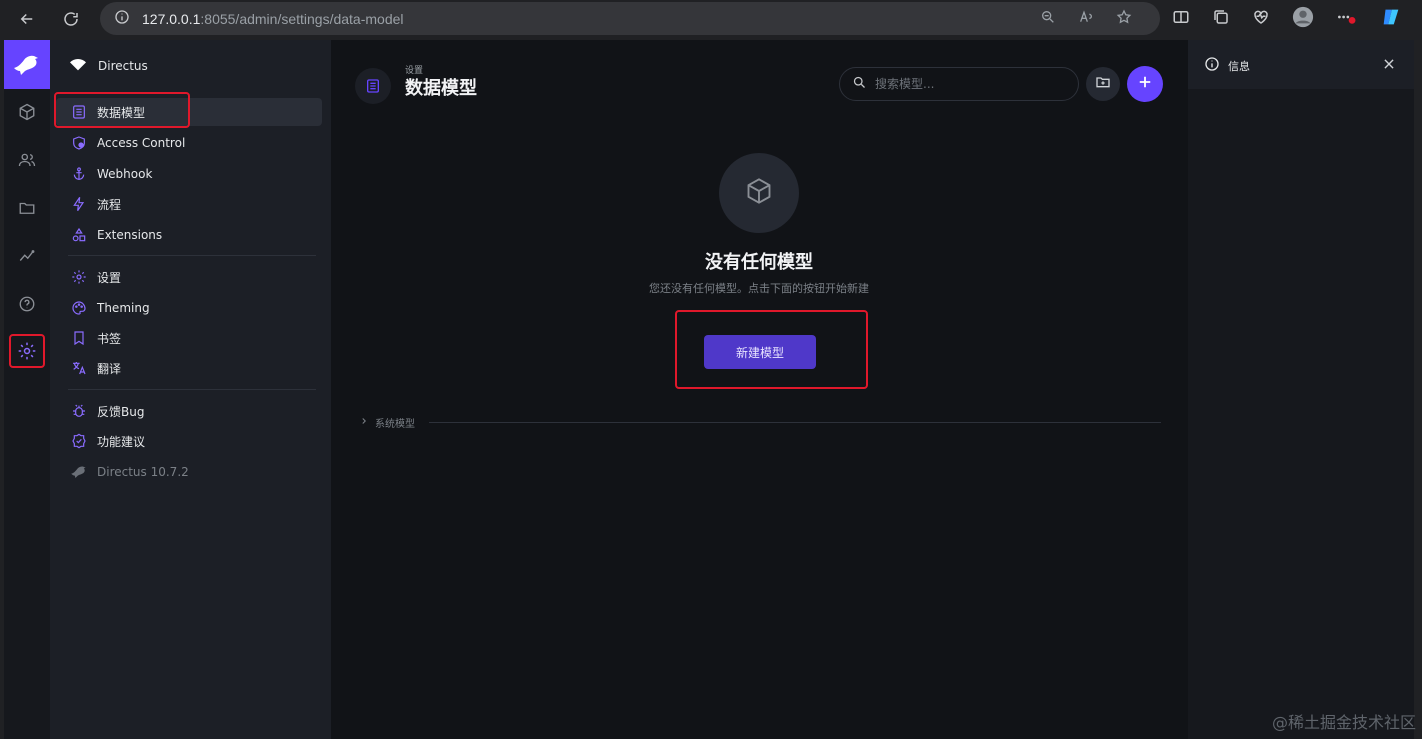 The image size is (1422, 739). Describe the element at coordinates (79, 411) in the screenshot. I see `bug-icon` at that location.